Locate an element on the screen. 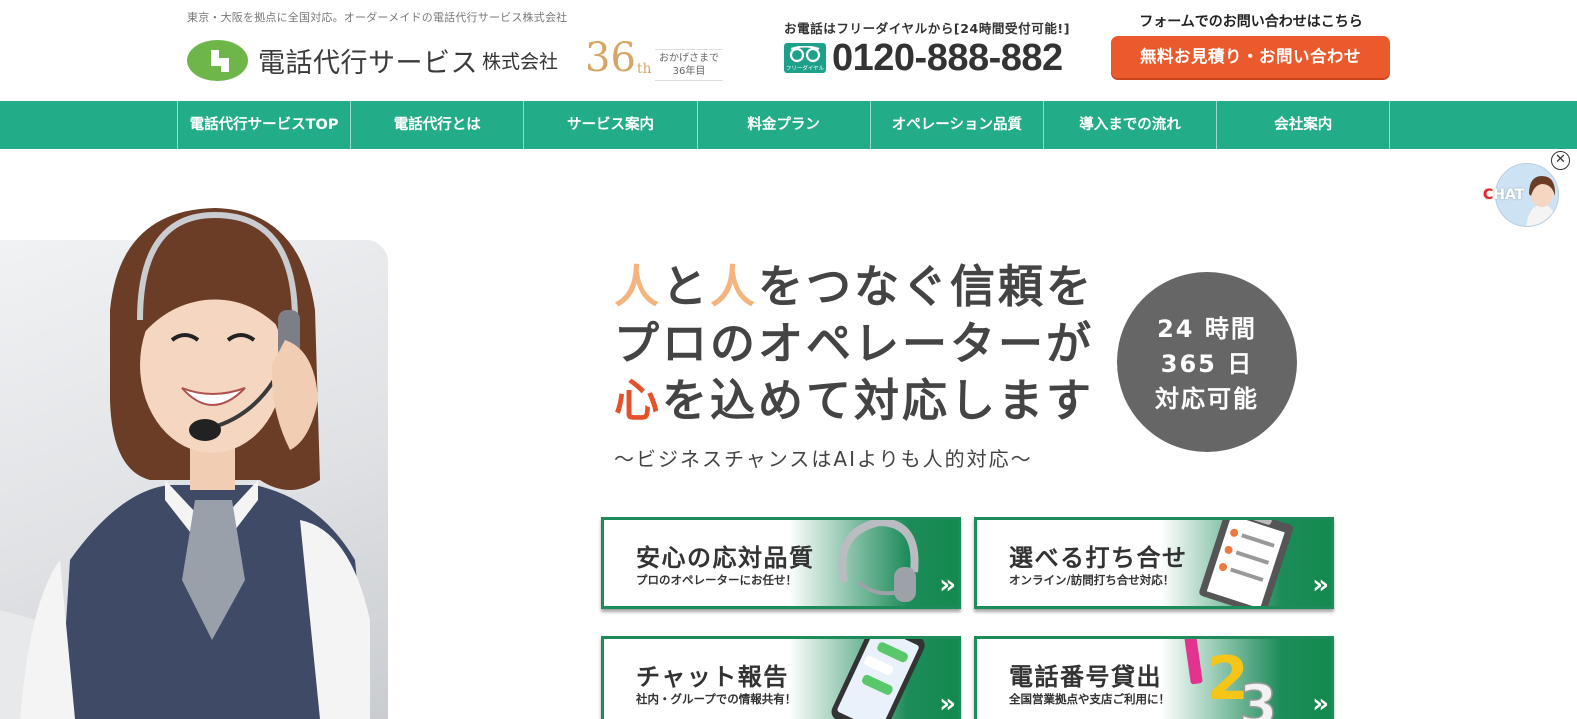  headline-line3-a: 心 is located at coordinates (638, 400).